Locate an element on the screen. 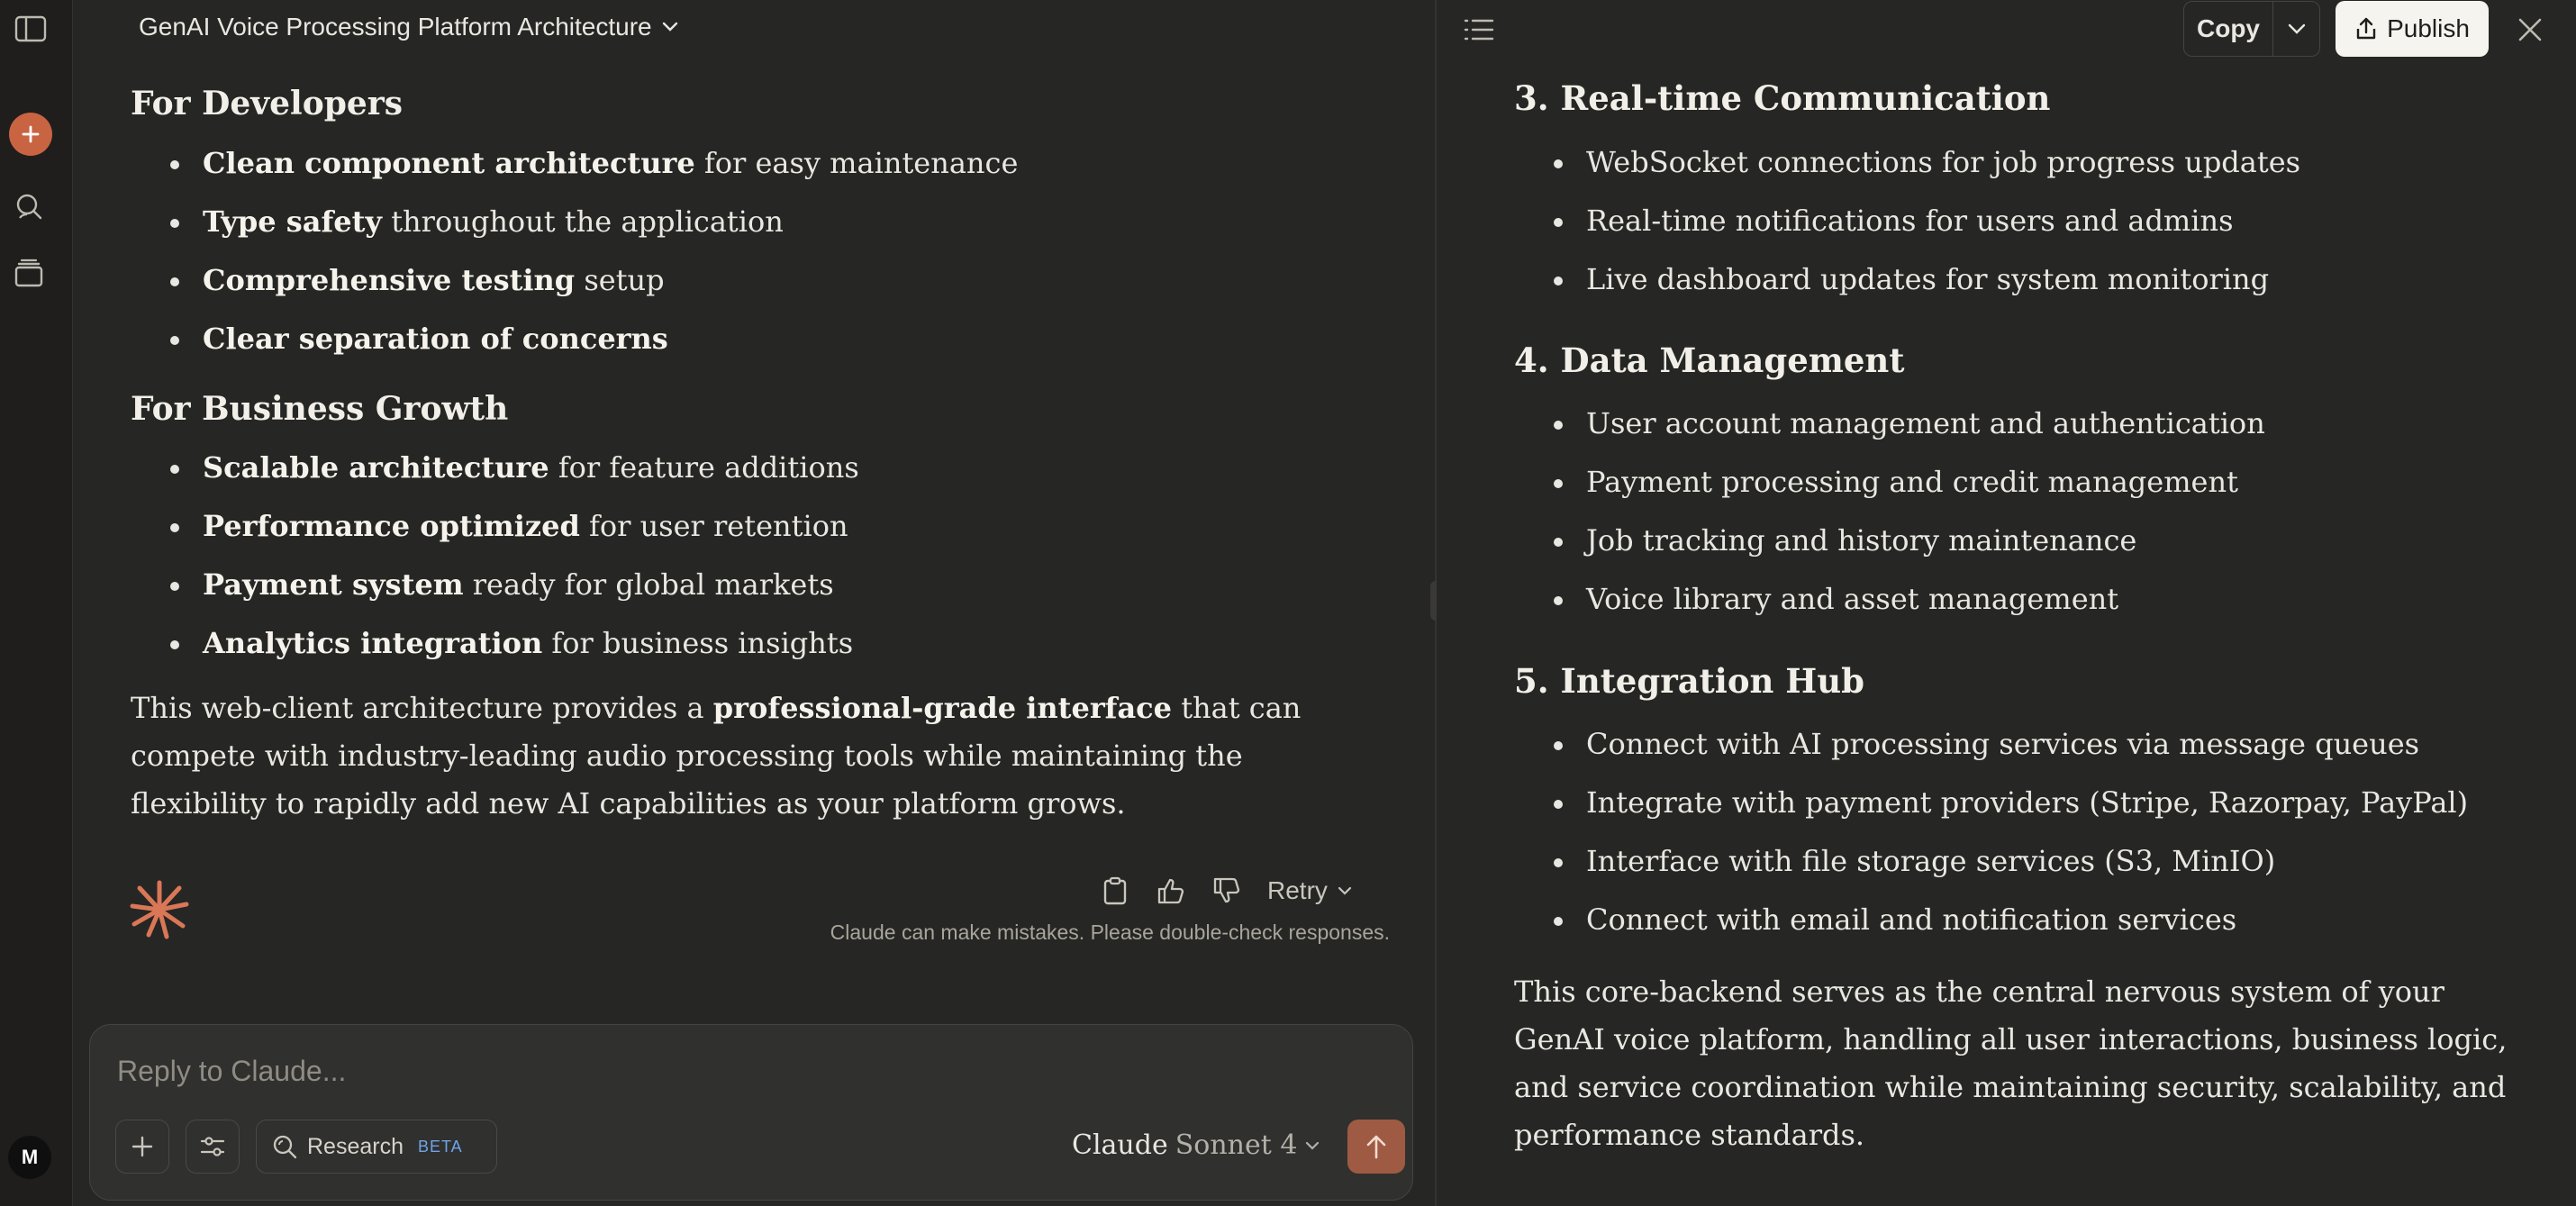 This screenshot has height=1206, width=2576. share-icon is located at coordinates (2366, 29).